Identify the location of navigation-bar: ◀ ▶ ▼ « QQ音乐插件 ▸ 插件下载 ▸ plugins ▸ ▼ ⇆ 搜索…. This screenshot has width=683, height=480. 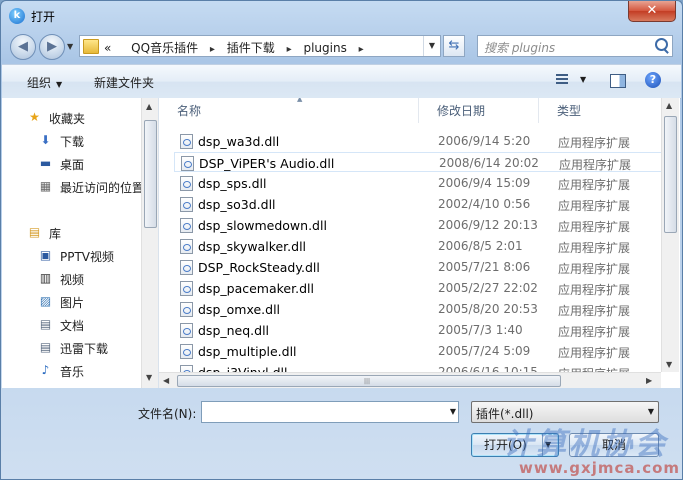
(341, 47).